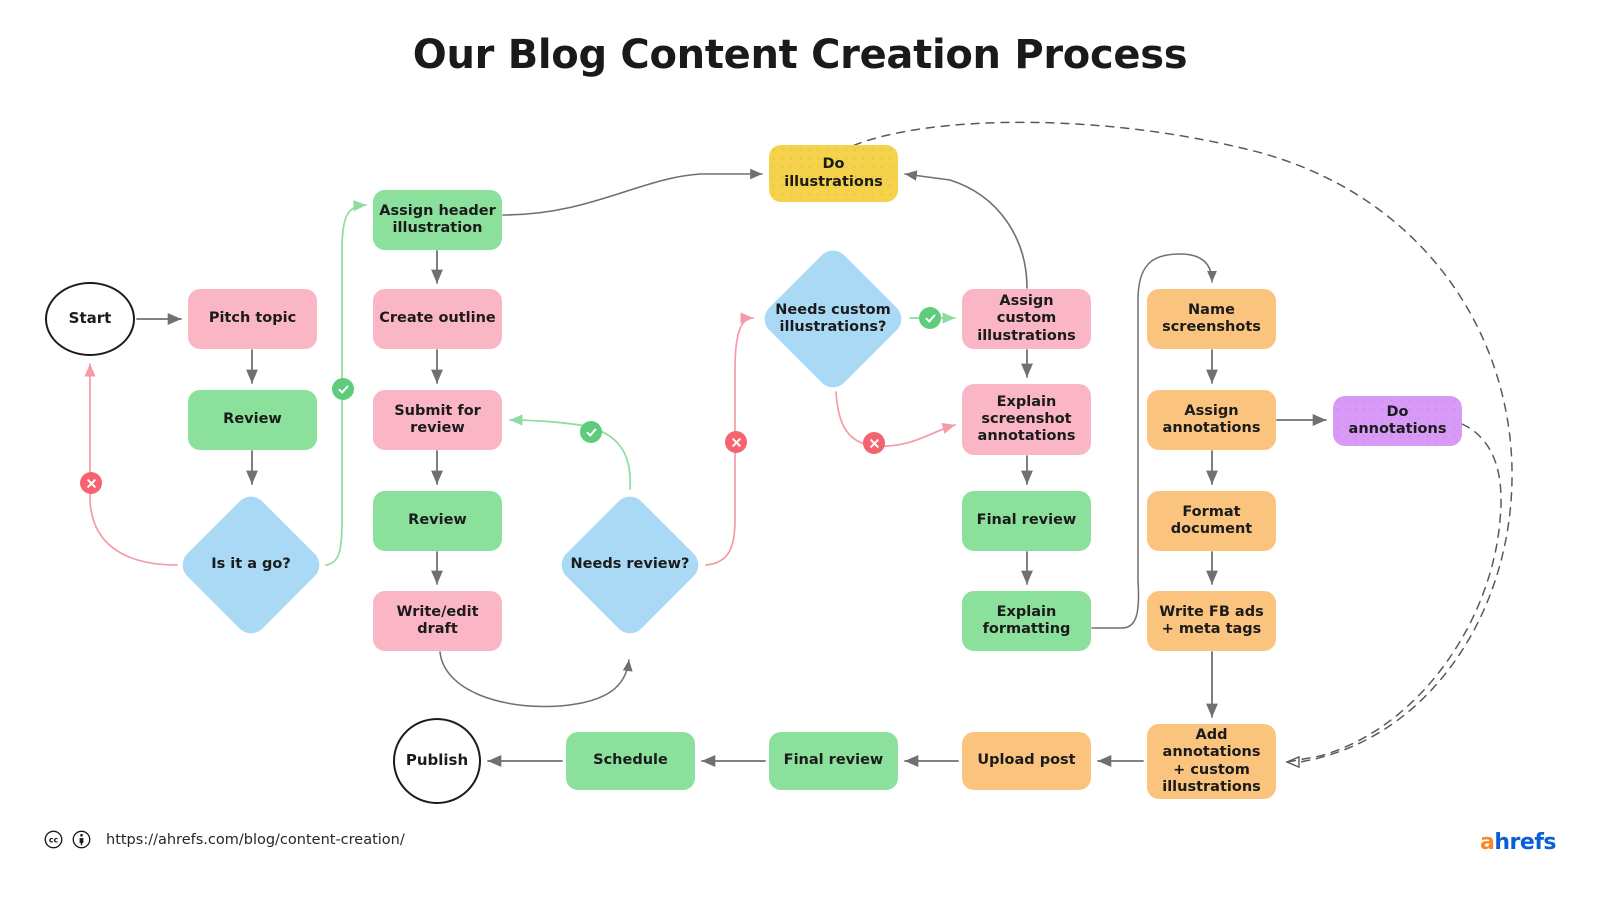 This screenshot has height=912, width=1600. I want to click on edge-needsreview-yes-to-submit, so click(570, 452).